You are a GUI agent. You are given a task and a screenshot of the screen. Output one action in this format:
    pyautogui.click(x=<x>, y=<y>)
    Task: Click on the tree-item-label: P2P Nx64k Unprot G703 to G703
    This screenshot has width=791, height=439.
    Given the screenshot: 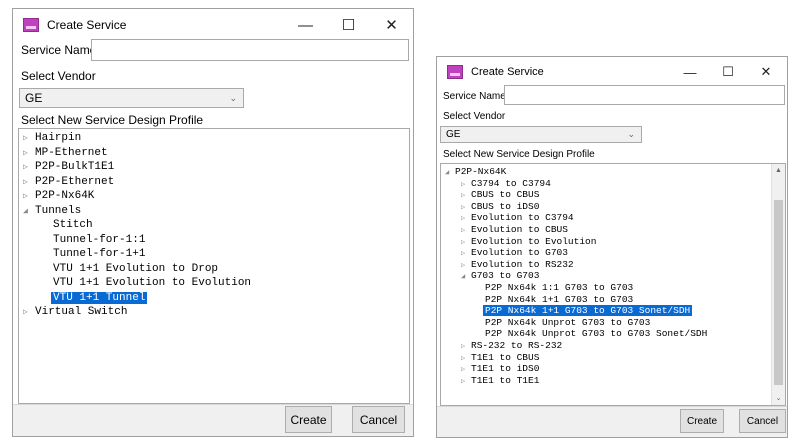 What is the action you would take?
    pyautogui.click(x=568, y=322)
    